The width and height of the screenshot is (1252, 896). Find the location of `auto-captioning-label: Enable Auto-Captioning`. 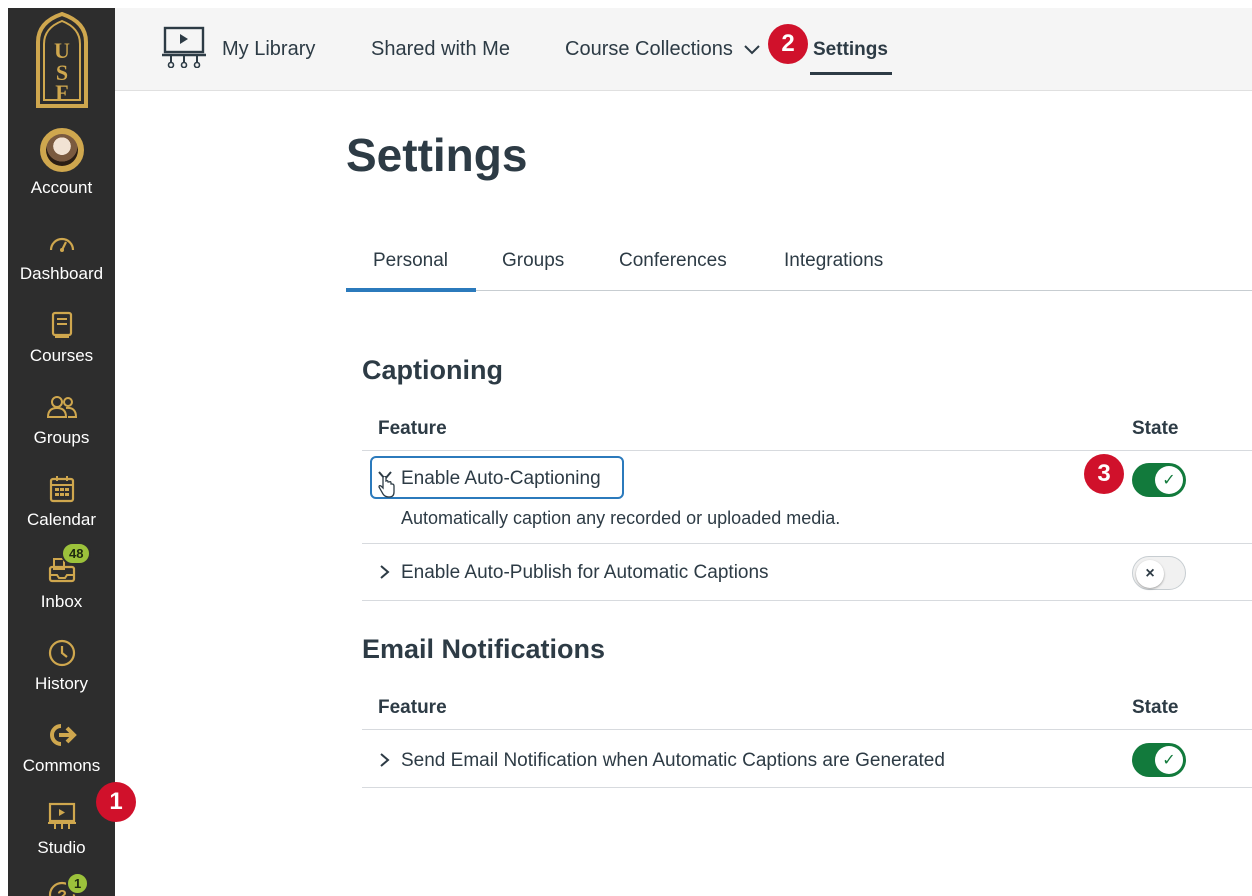

auto-captioning-label: Enable Auto-Captioning is located at coordinates (501, 478).